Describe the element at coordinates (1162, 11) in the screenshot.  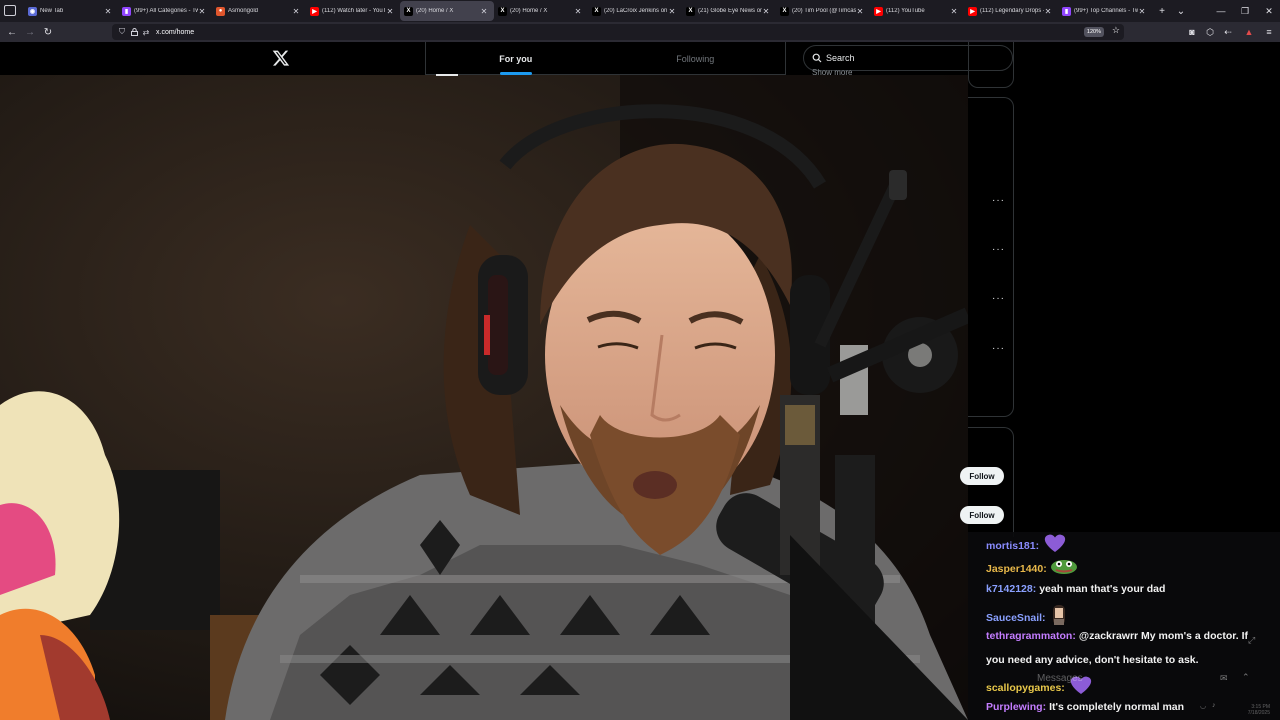
I see `new-tab-button: +` at that location.